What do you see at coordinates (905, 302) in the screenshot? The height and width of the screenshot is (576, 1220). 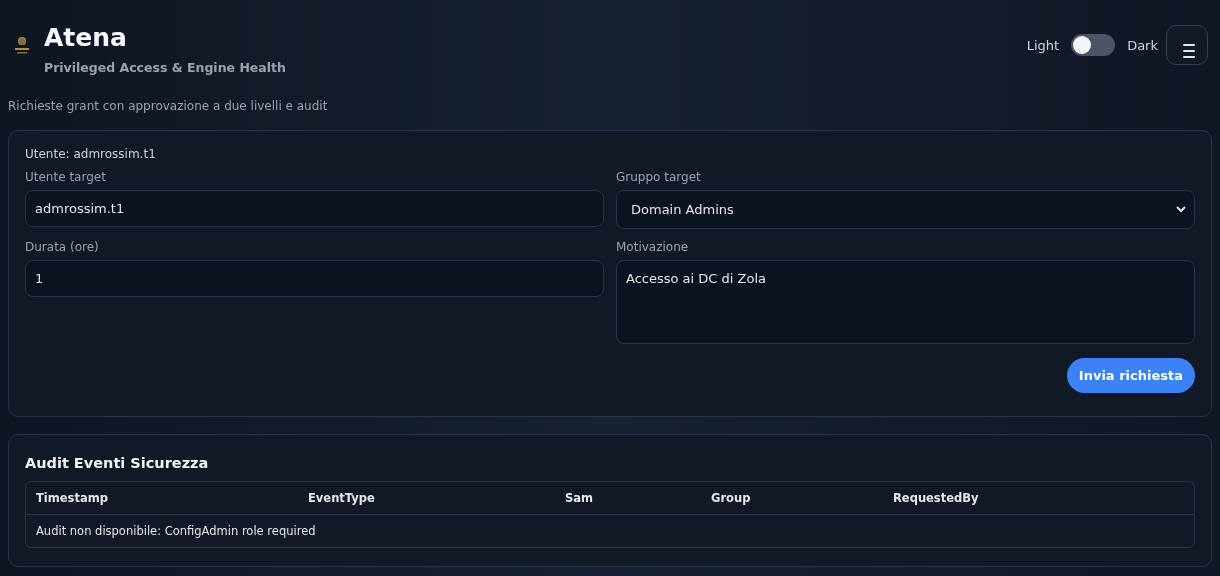 I see `text-area: Accesso ai DC di Zola` at bounding box center [905, 302].